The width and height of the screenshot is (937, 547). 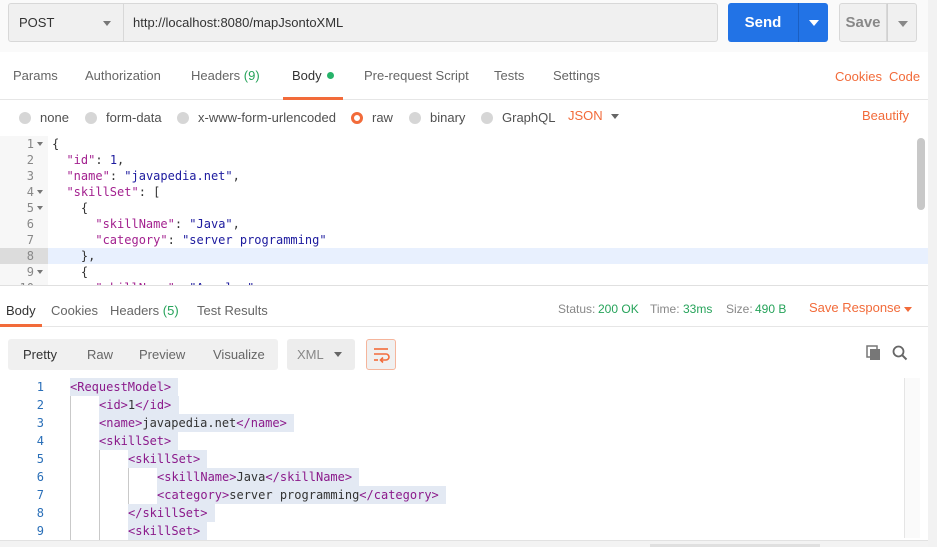 I want to click on response-line: 2 <id>1</id>, so click(x=452, y=405).